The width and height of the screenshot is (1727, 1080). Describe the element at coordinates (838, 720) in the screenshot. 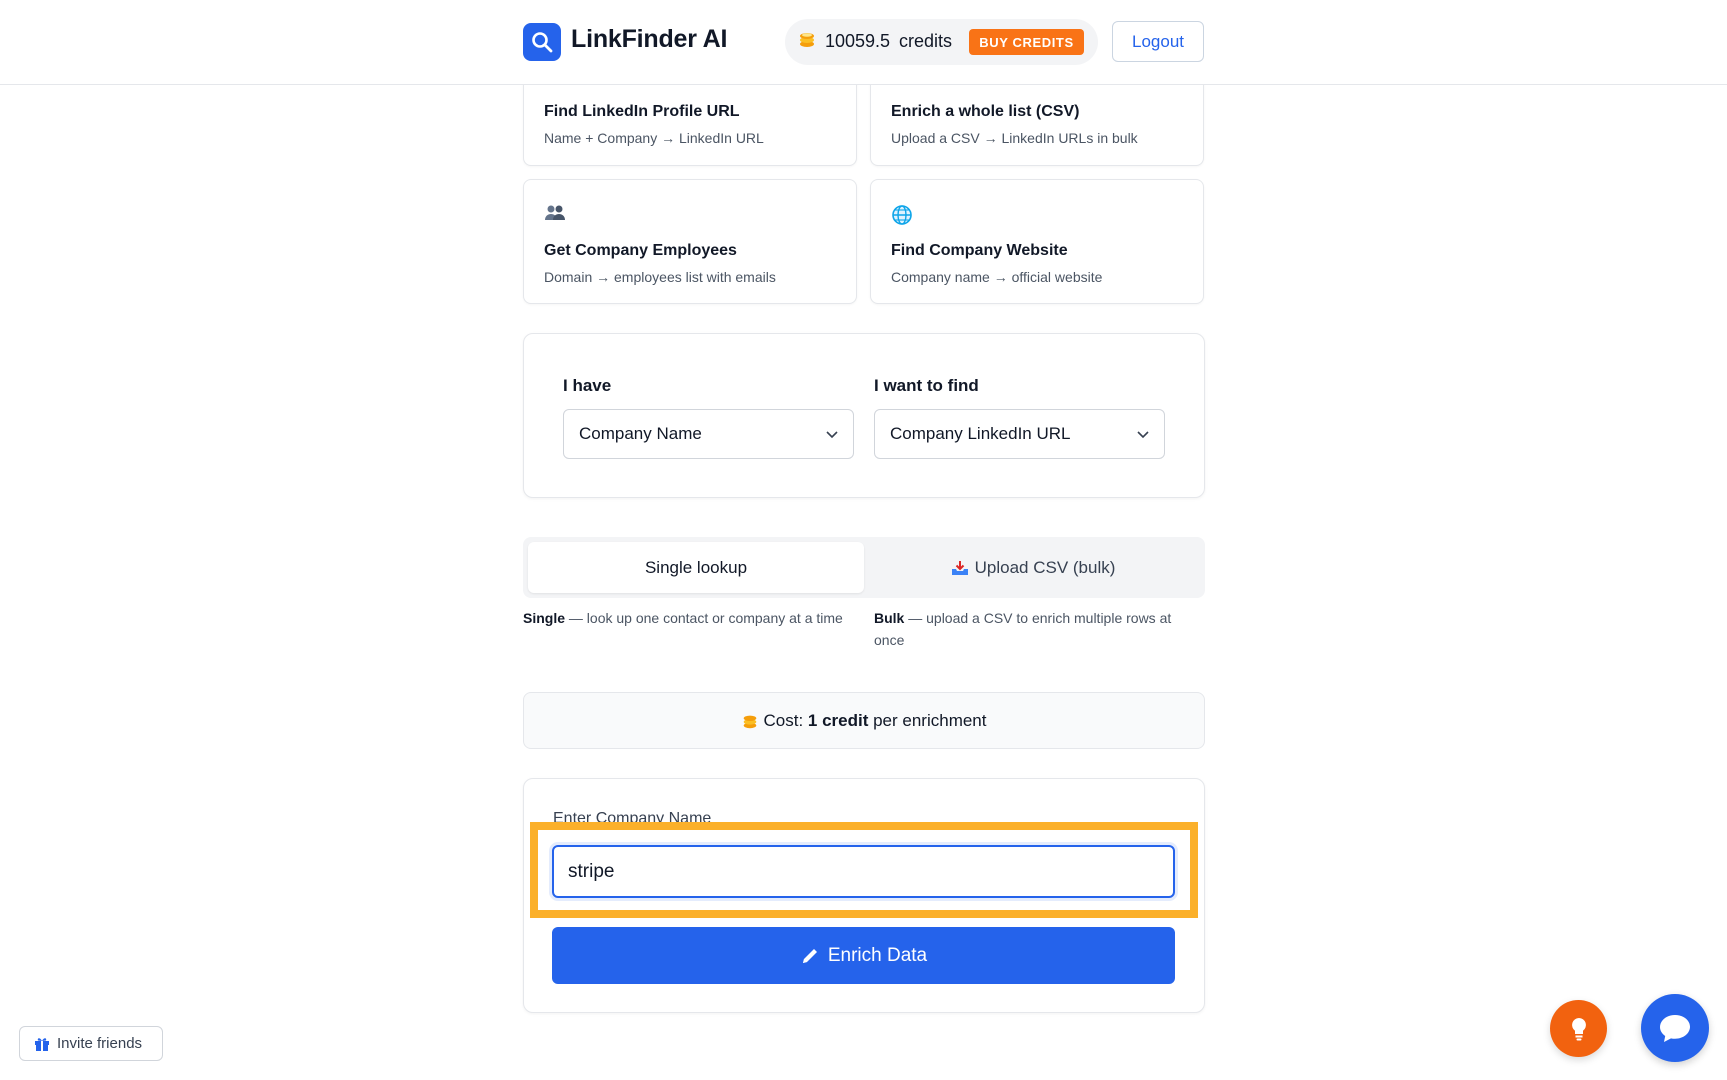

I see `cost-amount: 1 credit` at that location.